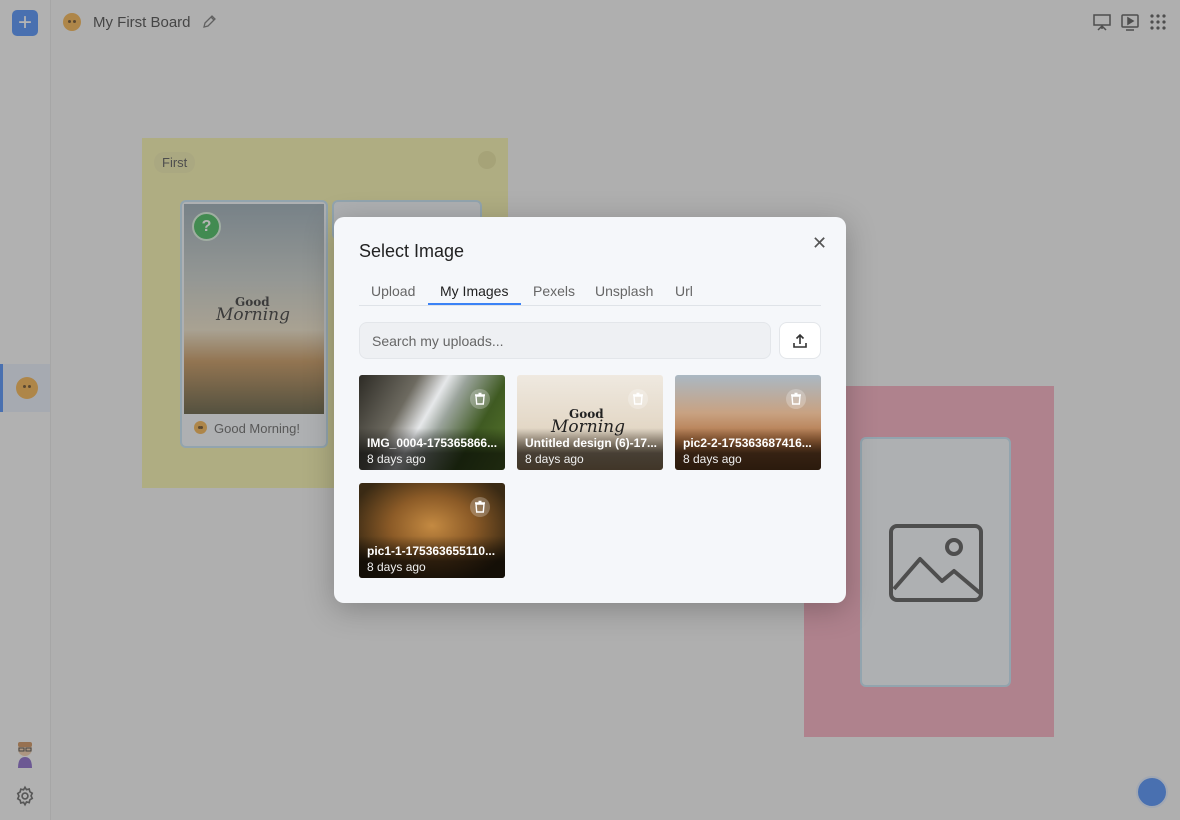  I want to click on search-input, so click(565, 340).